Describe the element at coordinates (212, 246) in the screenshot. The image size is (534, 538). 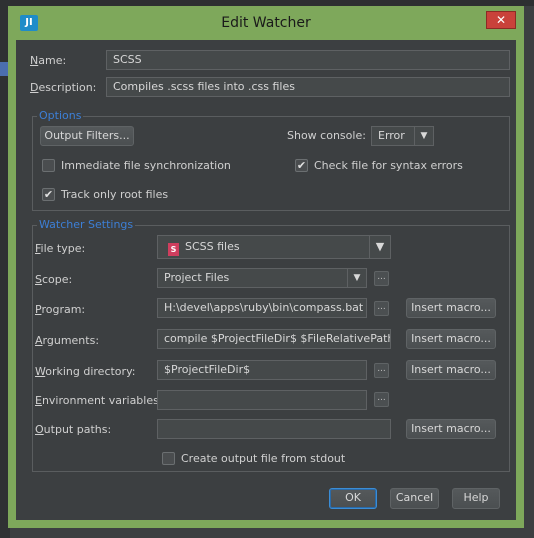
I see `file-type-value: SCSS files` at that location.